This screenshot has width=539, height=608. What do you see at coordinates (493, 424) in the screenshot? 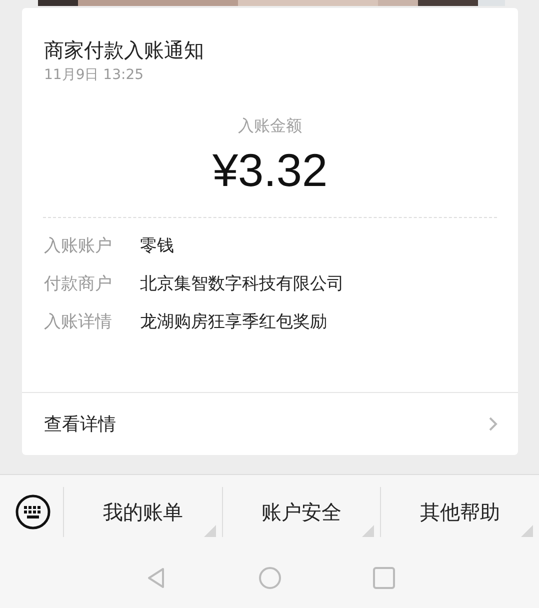
I see `chevron-icon` at bounding box center [493, 424].